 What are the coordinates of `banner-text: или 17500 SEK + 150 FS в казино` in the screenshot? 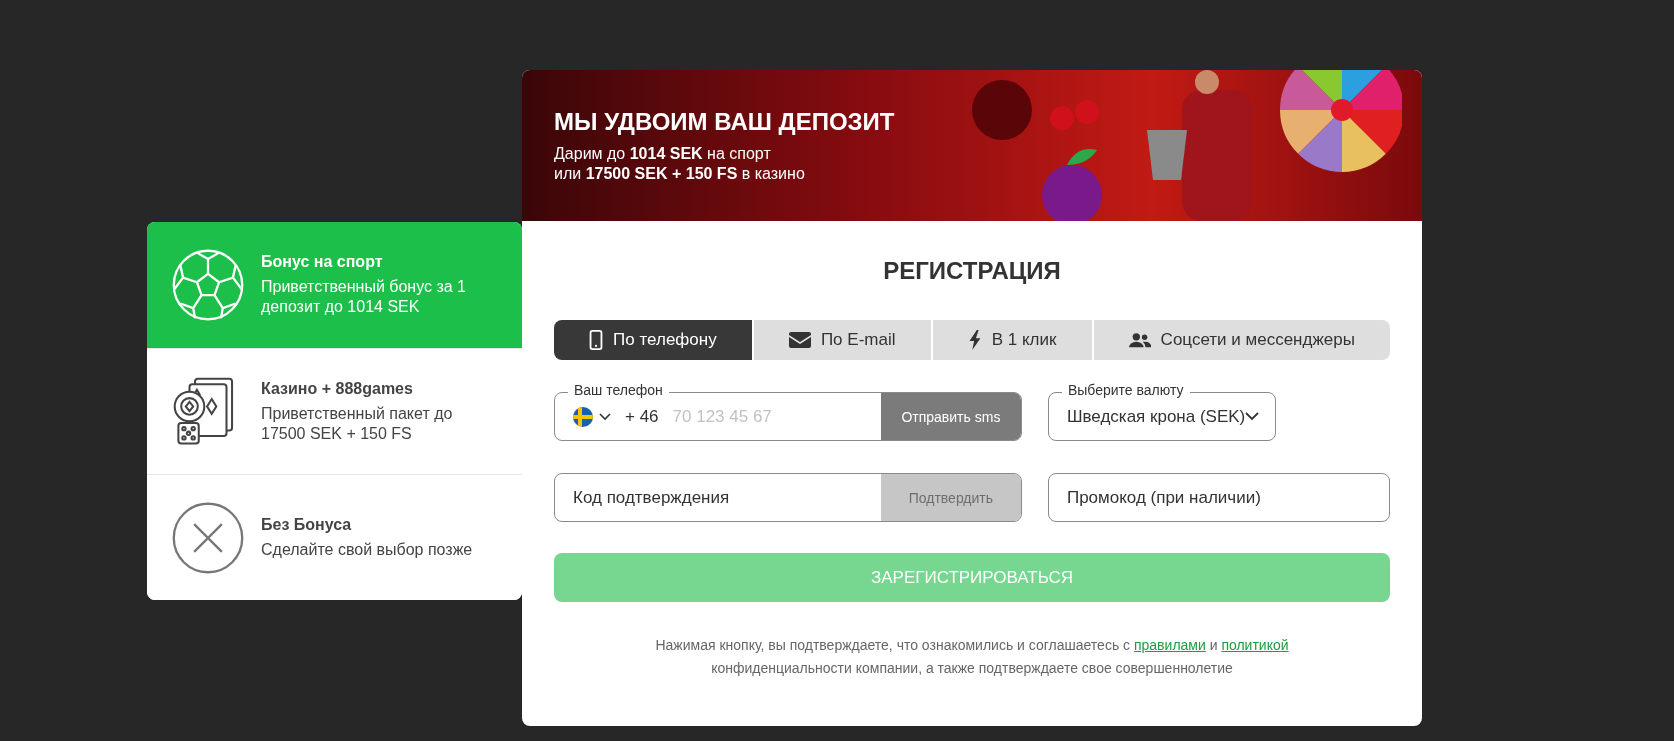 It's located at (680, 173).